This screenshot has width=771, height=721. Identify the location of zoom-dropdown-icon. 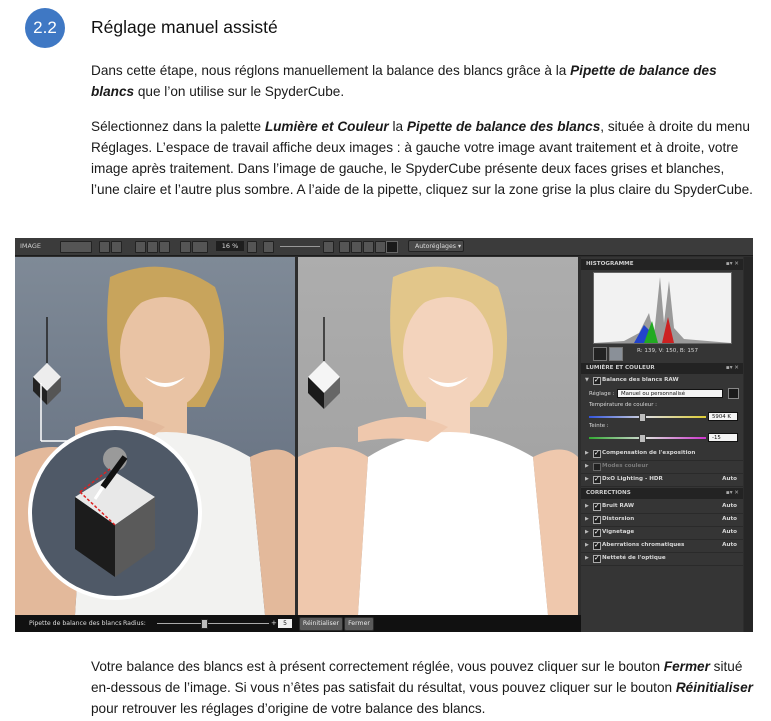
(252, 247).